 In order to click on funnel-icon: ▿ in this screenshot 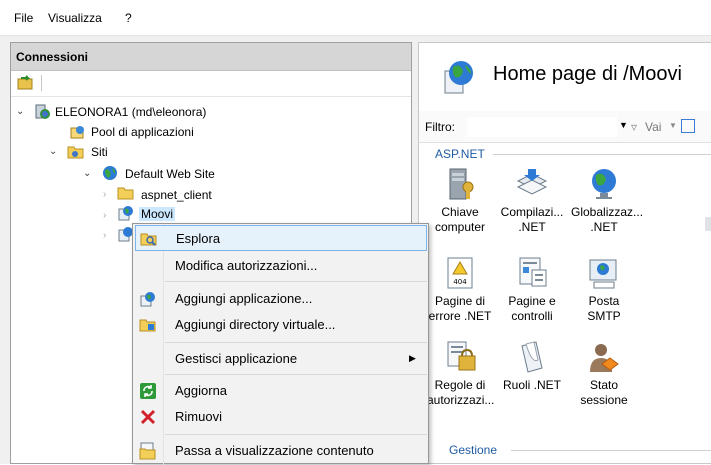, I will do `click(634, 127)`.